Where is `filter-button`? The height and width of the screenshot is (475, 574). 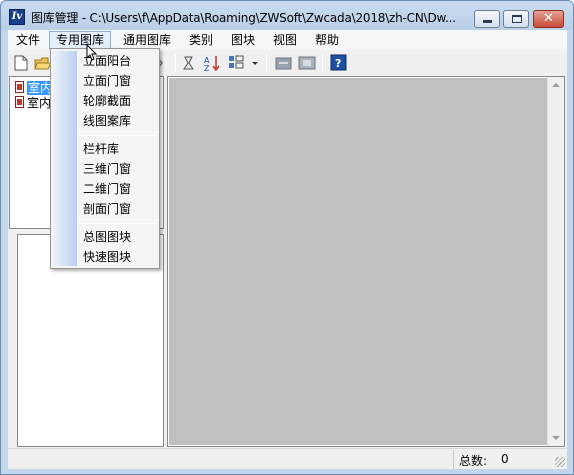 filter-button is located at coordinates (189, 63).